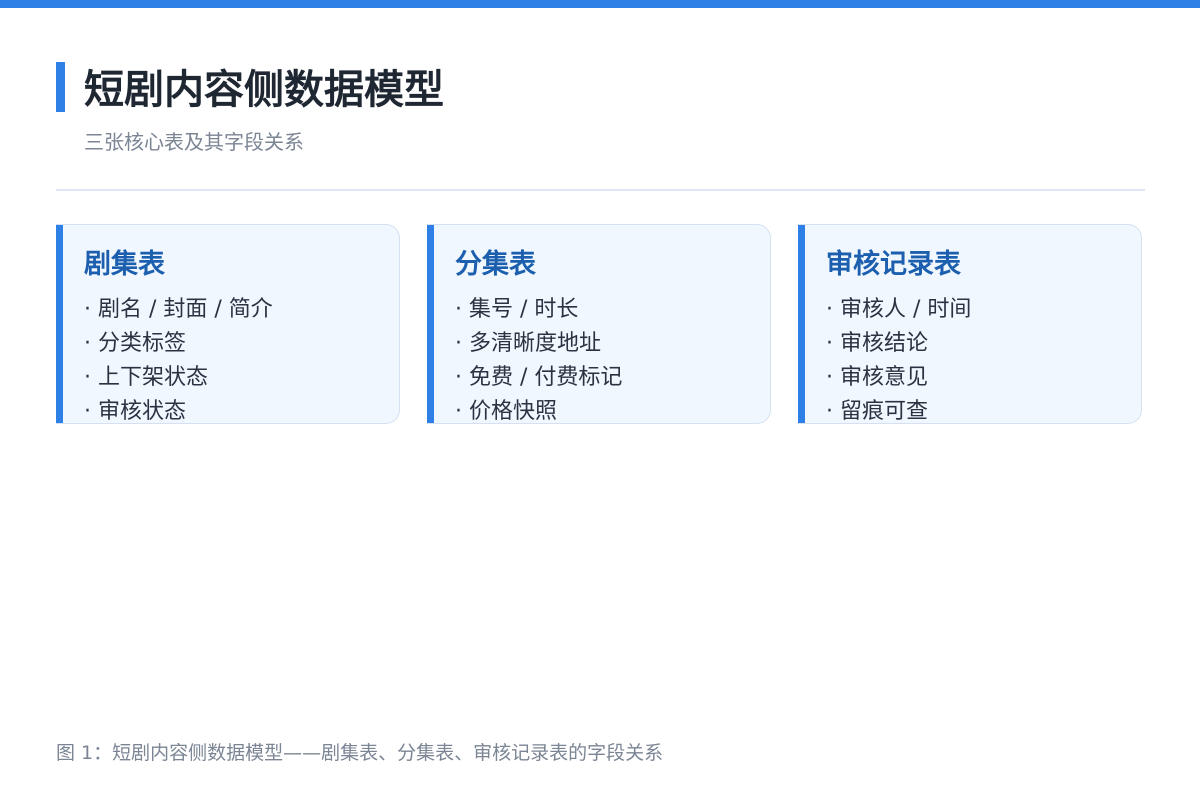 The height and width of the screenshot is (800, 1200). What do you see at coordinates (194, 142) in the screenshot?
I see `page-subtitle: 三张核心表及其字段关系` at bounding box center [194, 142].